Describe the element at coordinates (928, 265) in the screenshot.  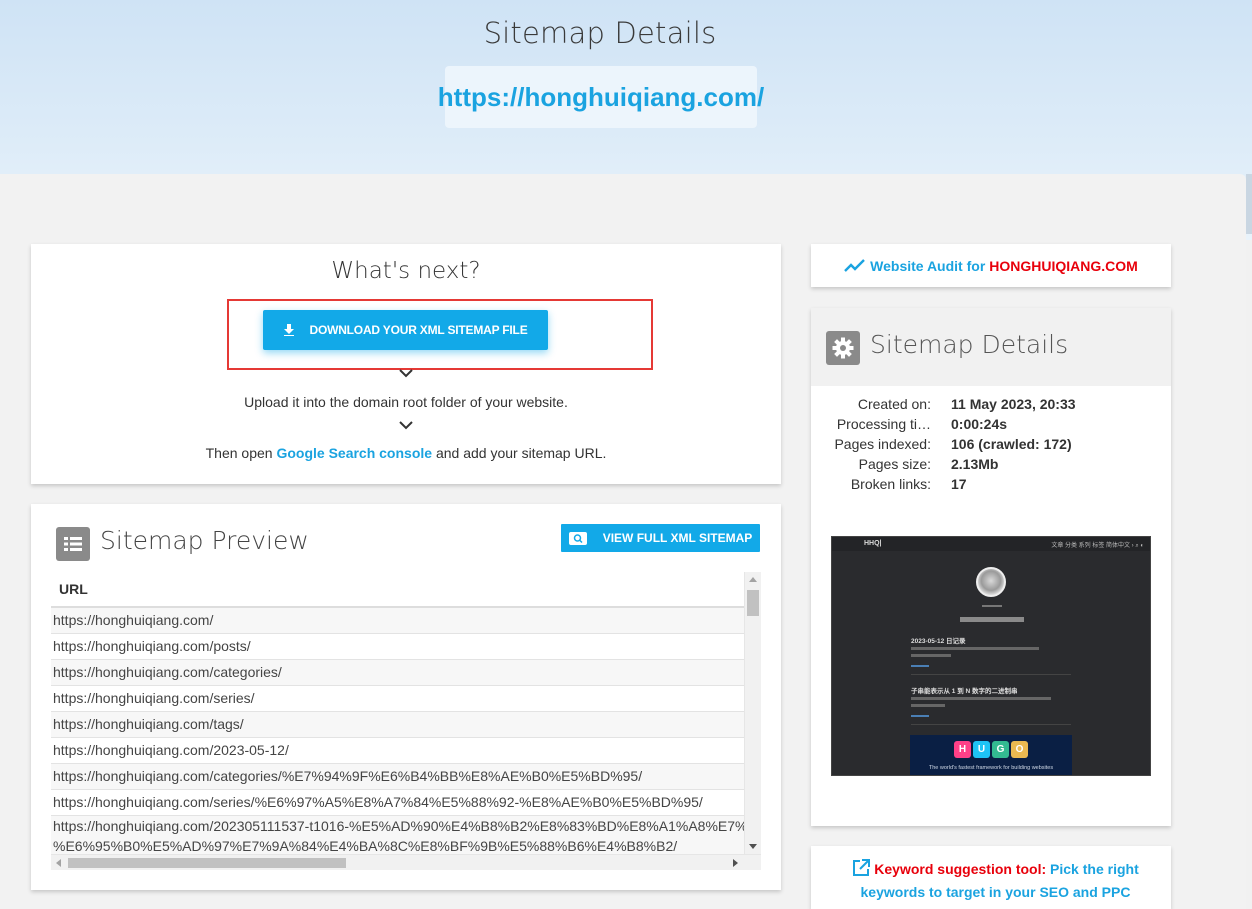
I see `website-audit-label: Website Audit for` at that location.